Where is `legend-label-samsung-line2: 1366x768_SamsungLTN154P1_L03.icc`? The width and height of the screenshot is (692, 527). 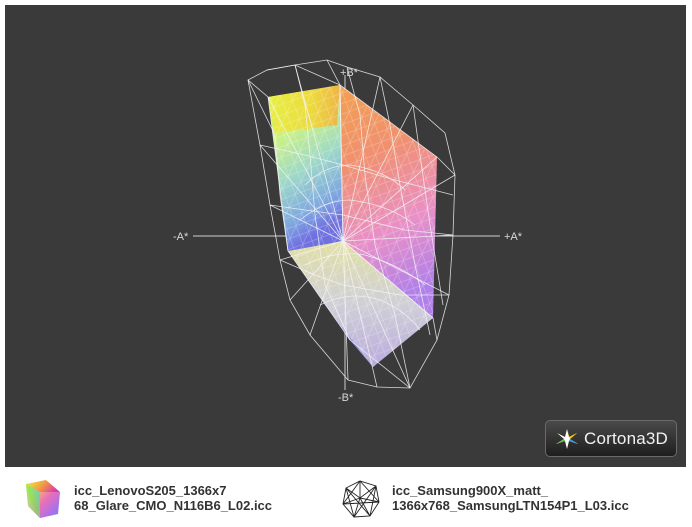
legend-label-samsung-line2: 1366x768_SamsungLTN154P1_L03.icc is located at coordinates (510, 505).